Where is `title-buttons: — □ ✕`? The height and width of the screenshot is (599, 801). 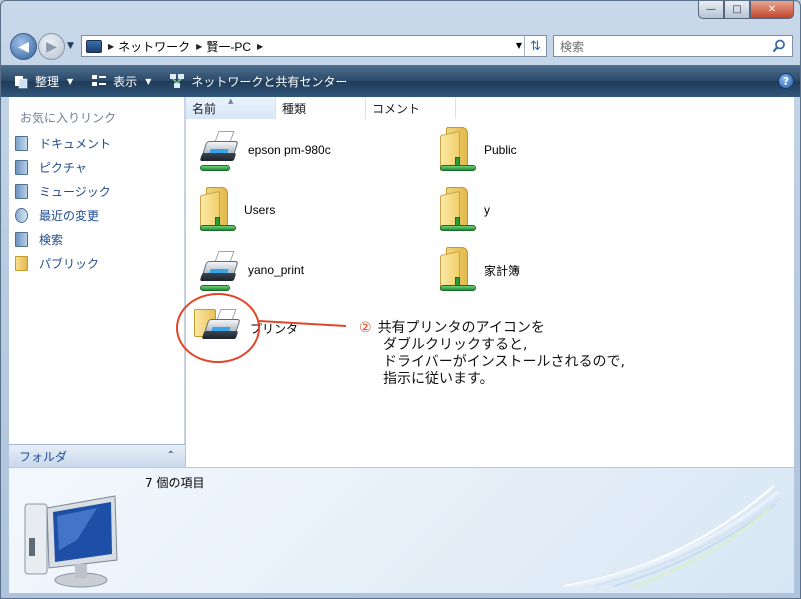
title-buttons: — □ ✕ is located at coordinates (746, 10).